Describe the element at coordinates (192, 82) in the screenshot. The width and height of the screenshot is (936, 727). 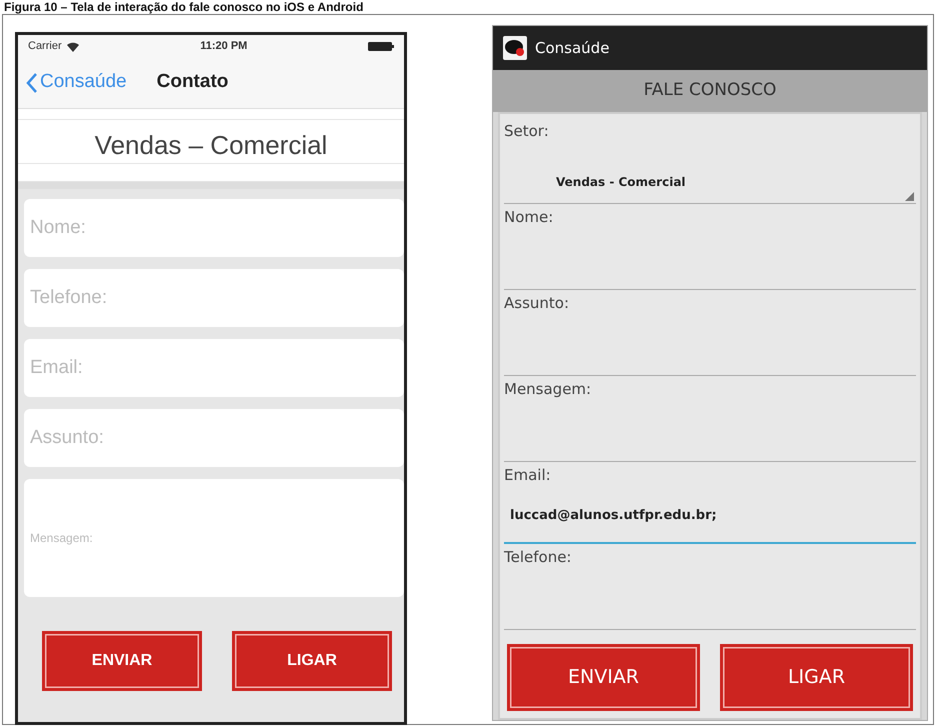
I see `screen-title: Contato` at that location.